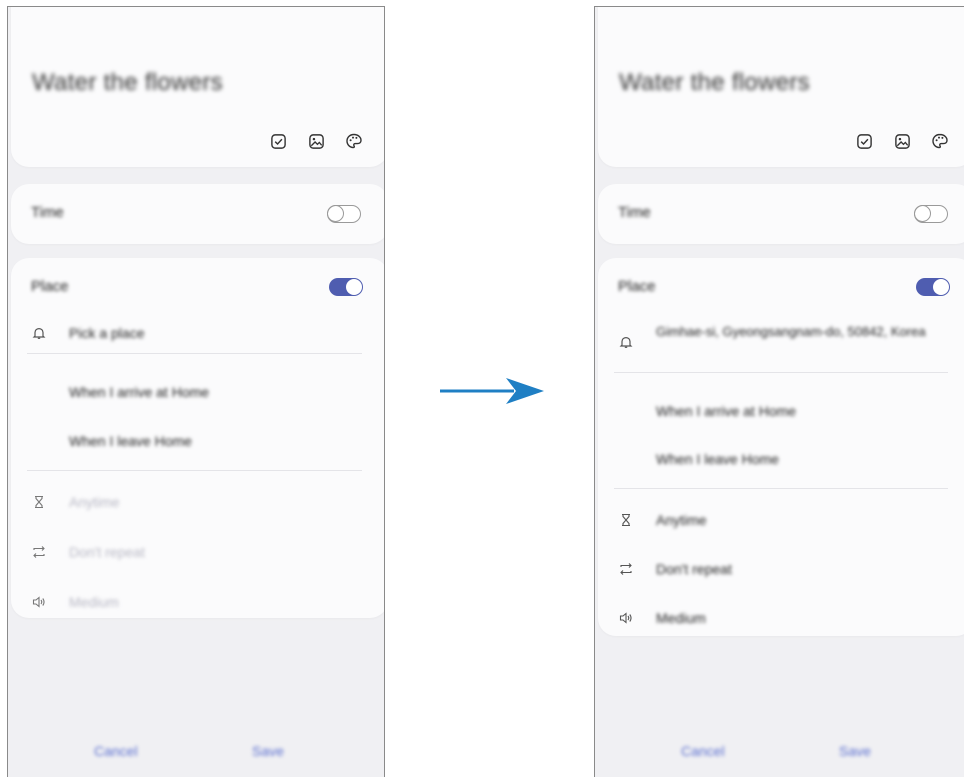  What do you see at coordinates (106, 333) in the screenshot?
I see `place-picker: Pick a place` at bounding box center [106, 333].